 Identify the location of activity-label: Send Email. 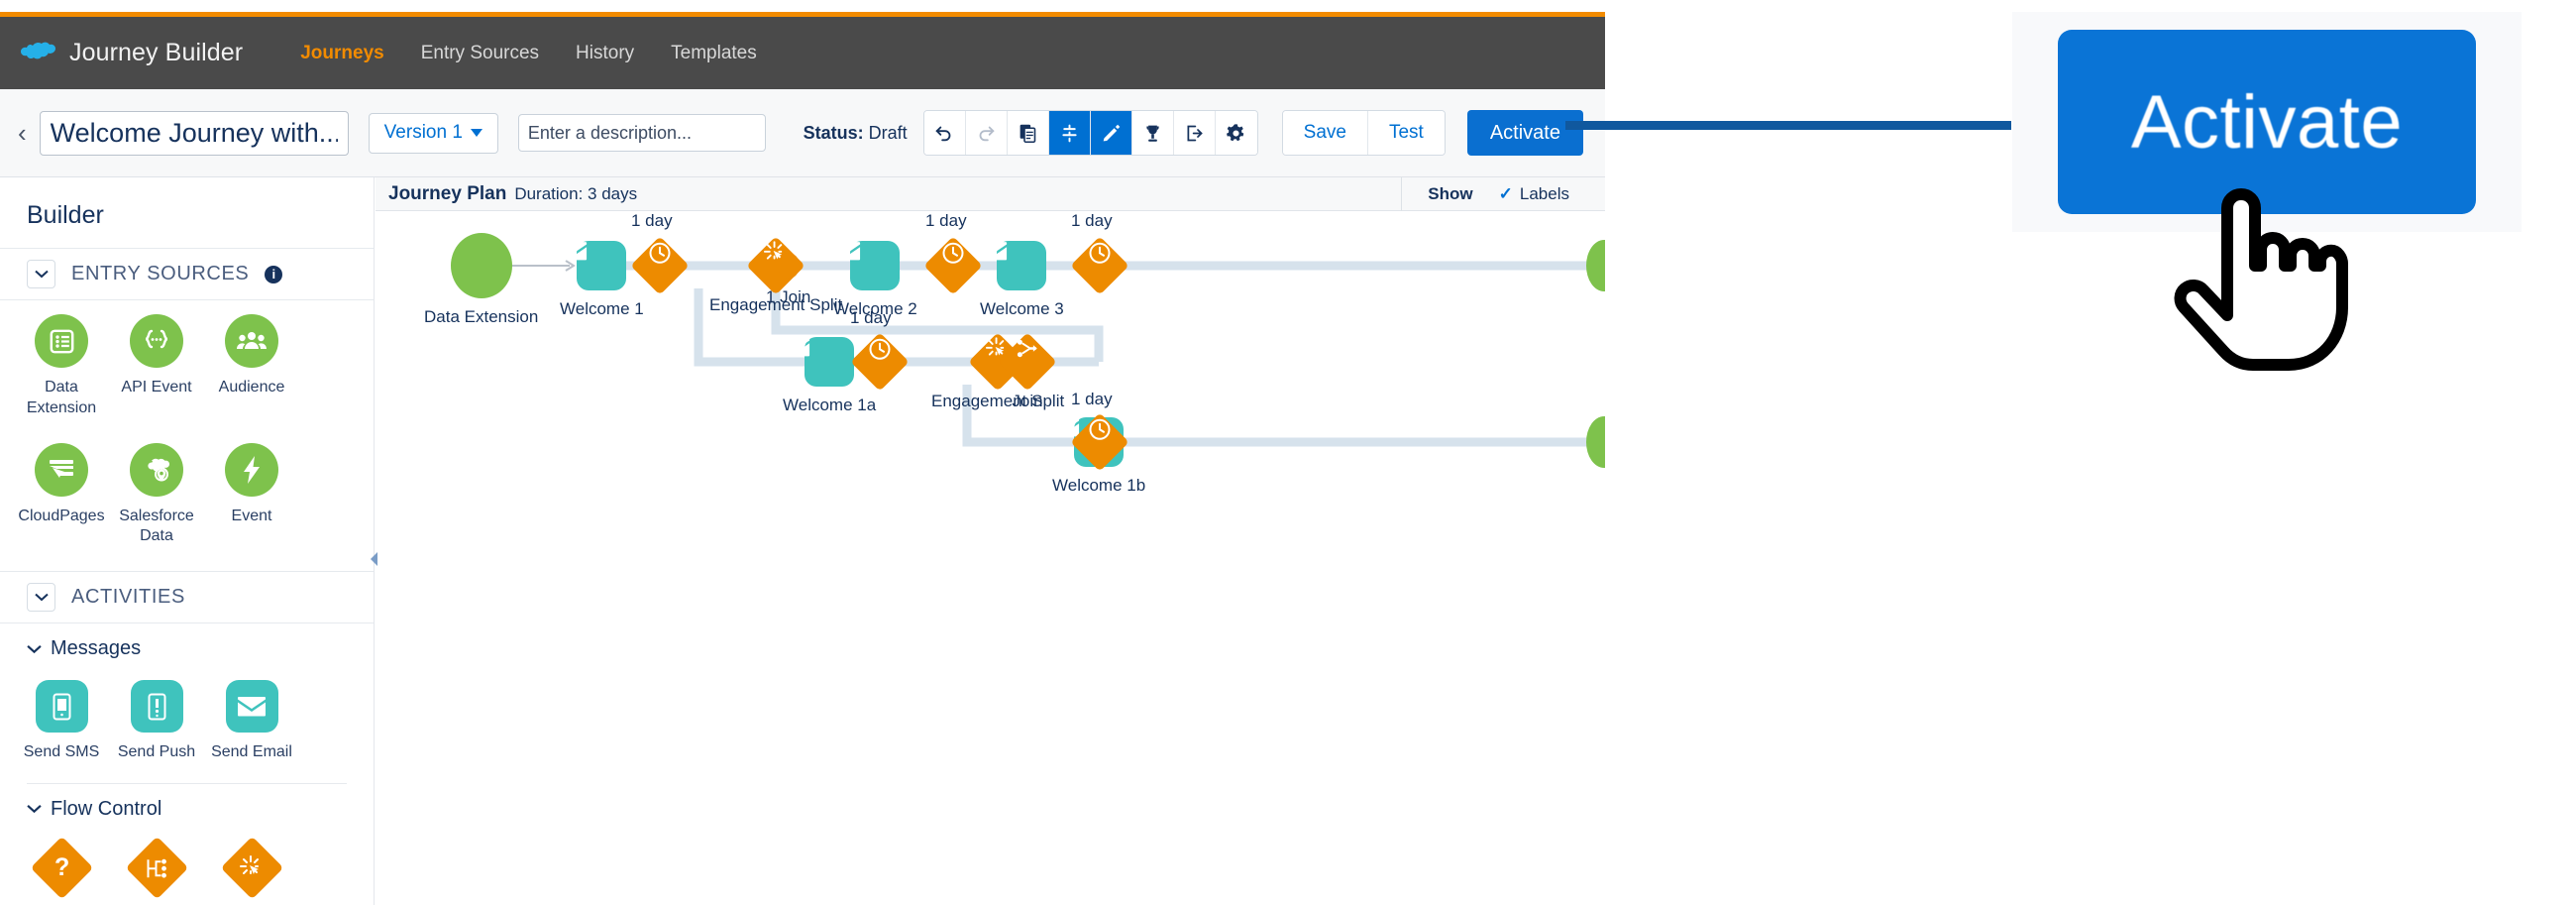
(251, 752).